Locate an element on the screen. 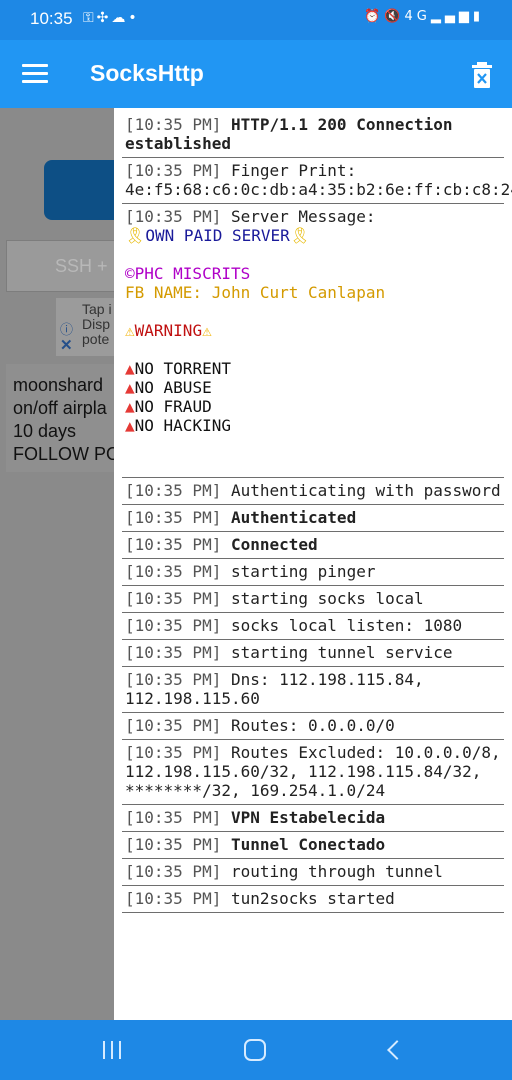 Image resolution: width=512 pixels, height=1080 pixels. log-entry: [10:35 PM] socks local listen: 1080 is located at coordinates (313, 626).